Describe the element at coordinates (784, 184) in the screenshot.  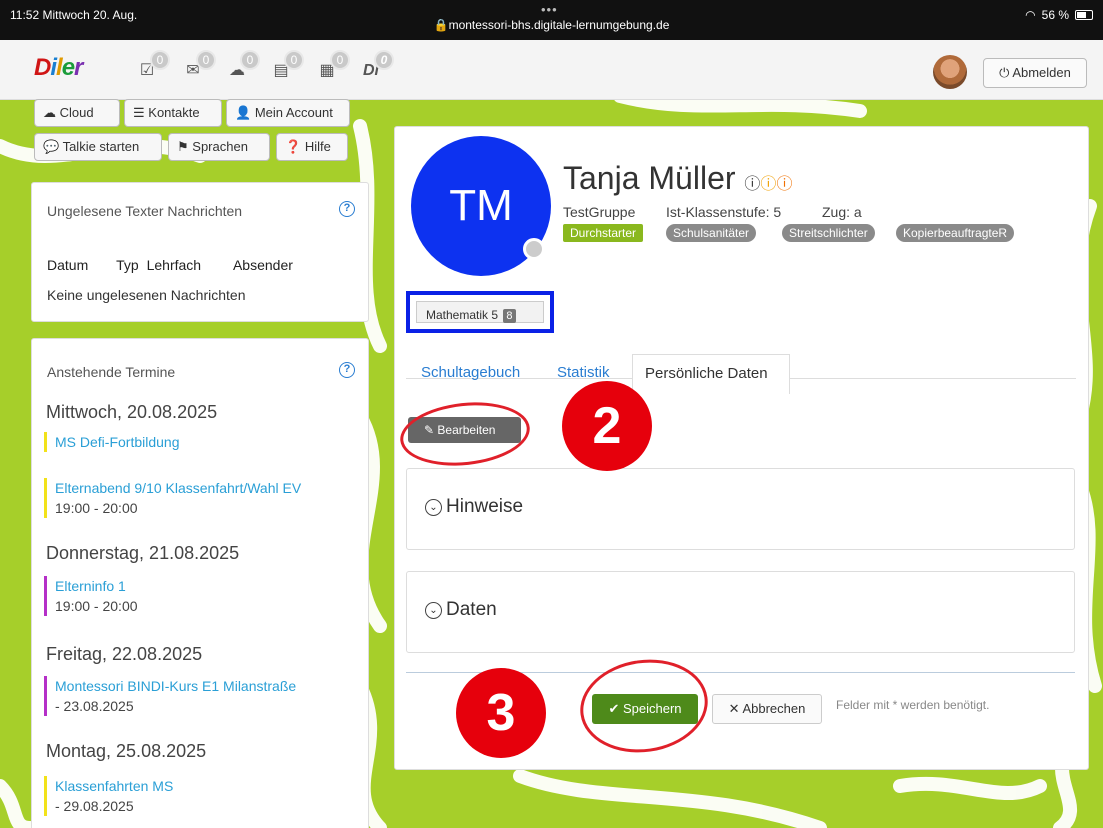
I see `info-alert-icon: ⓘ` at that location.